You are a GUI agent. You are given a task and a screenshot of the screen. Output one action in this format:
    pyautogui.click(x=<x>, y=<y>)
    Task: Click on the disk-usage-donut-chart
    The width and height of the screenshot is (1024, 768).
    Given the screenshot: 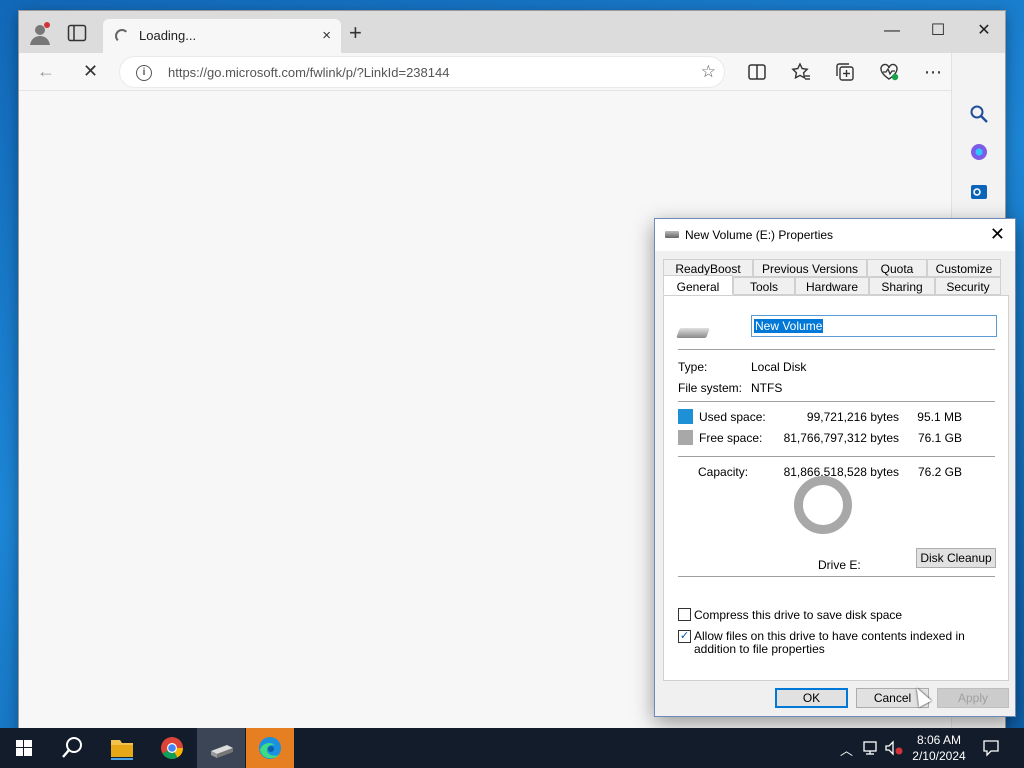 What is the action you would take?
    pyautogui.click(x=823, y=505)
    